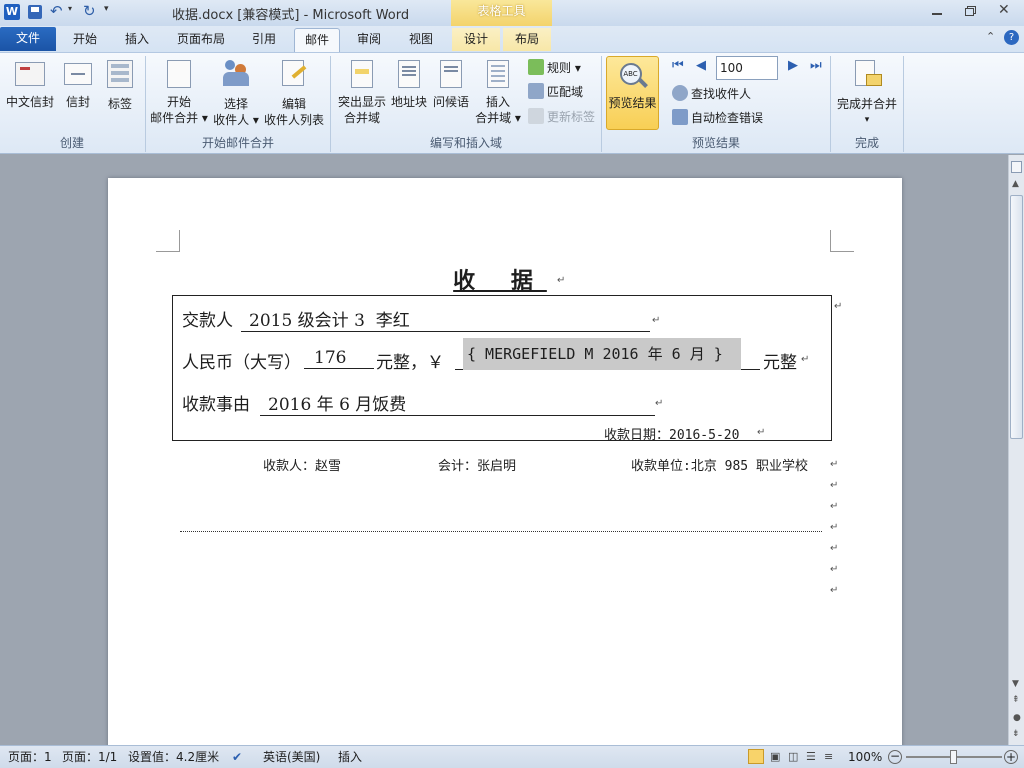 This screenshot has width=1024, height=768. Describe the element at coordinates (498, 74) in the screenshot. I see `insert-field-icon` at that location.